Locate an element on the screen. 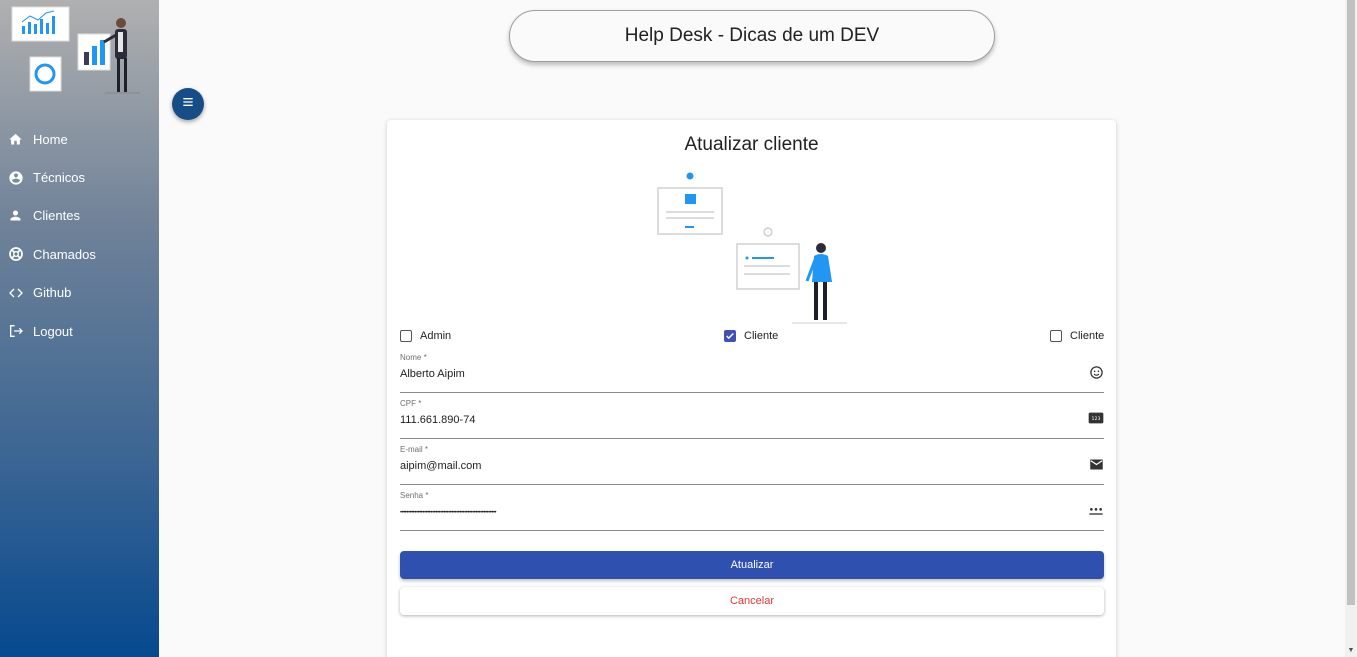 The width and height of the screenshot is (1357, 657). sidebar-item-label: Home is located at coordinates (50, 139).